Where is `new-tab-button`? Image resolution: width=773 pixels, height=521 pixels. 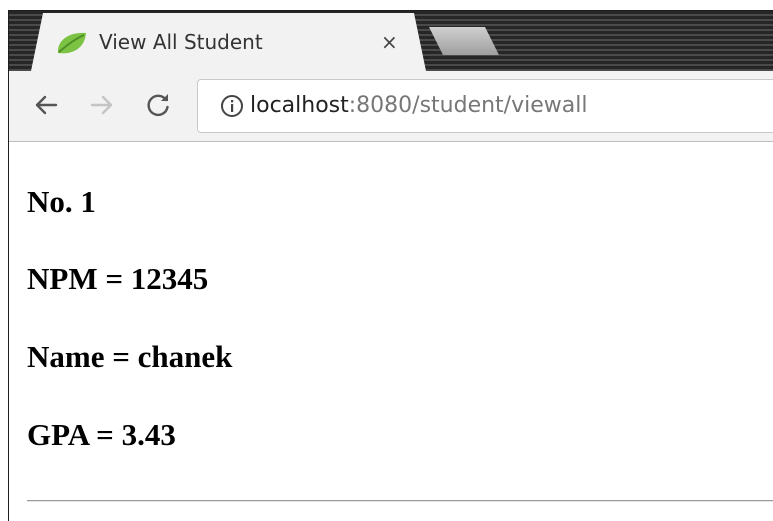 new-tab-button is located at coordinates (464, 41).